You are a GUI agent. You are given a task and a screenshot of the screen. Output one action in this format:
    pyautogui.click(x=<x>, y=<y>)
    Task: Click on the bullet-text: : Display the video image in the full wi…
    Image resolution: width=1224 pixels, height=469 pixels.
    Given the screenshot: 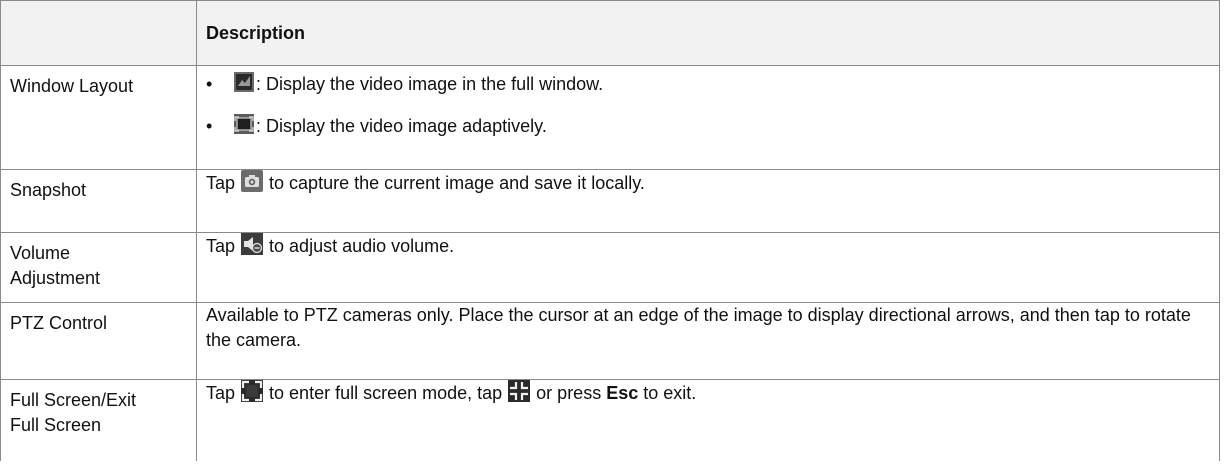 What is the action you would take?
    pyautogui.click(x=430, y=83)
    